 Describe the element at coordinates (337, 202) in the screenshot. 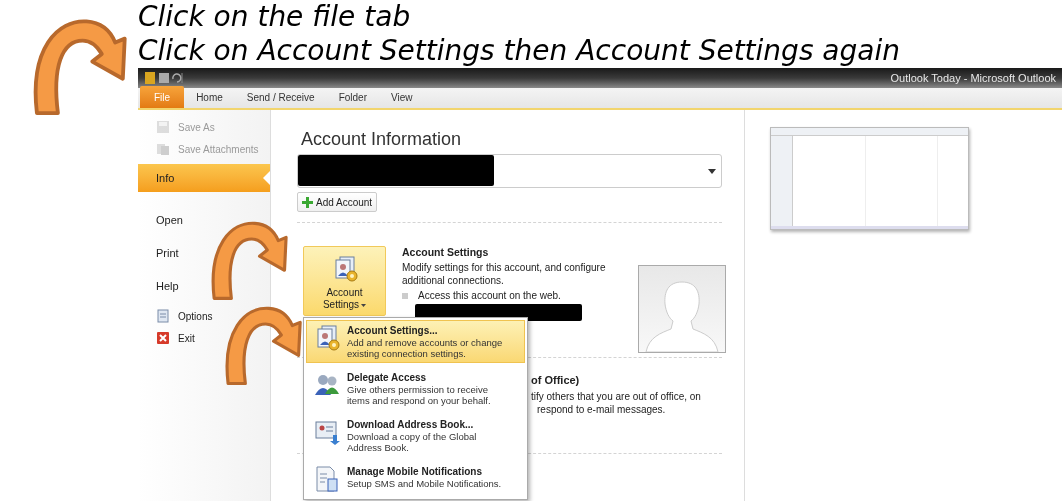

I see `add-account-button: Add Account` at that location.